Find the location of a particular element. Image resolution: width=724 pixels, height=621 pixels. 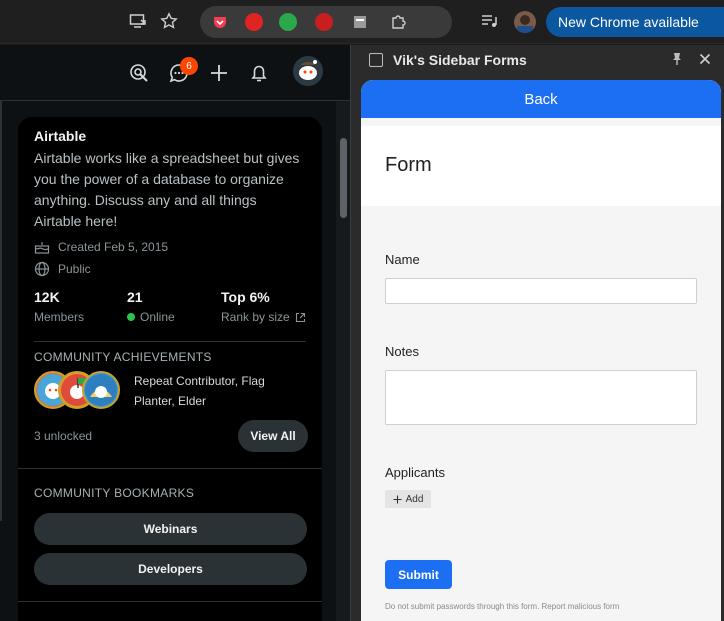

name-field-label: Name is located at coordinates (402, 259).